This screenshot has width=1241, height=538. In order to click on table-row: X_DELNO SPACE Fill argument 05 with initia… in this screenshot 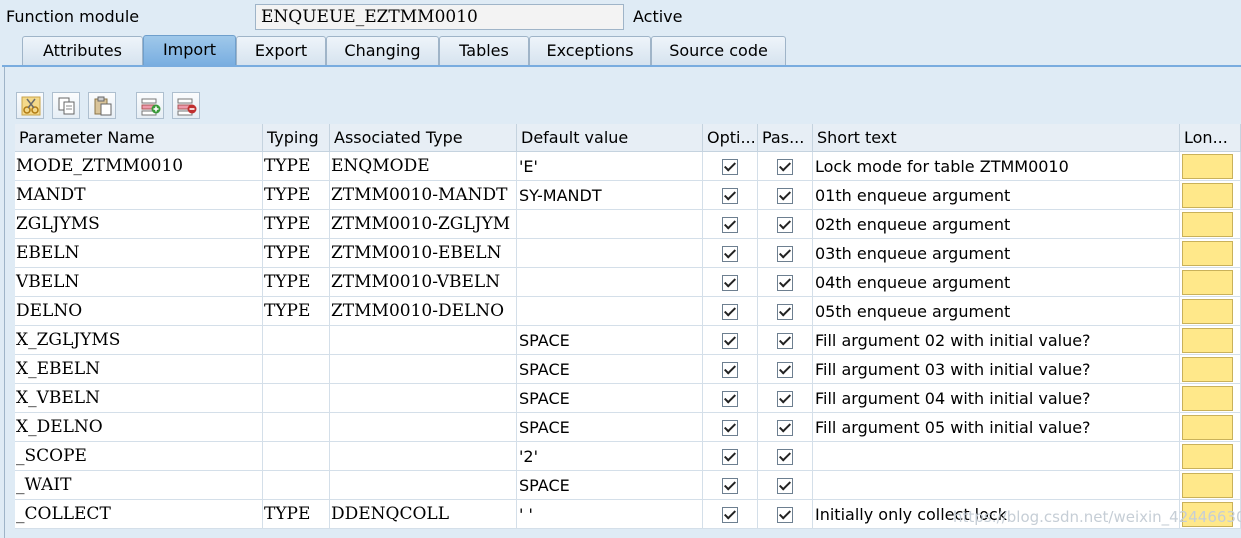, I will do `click(628, 427)`.